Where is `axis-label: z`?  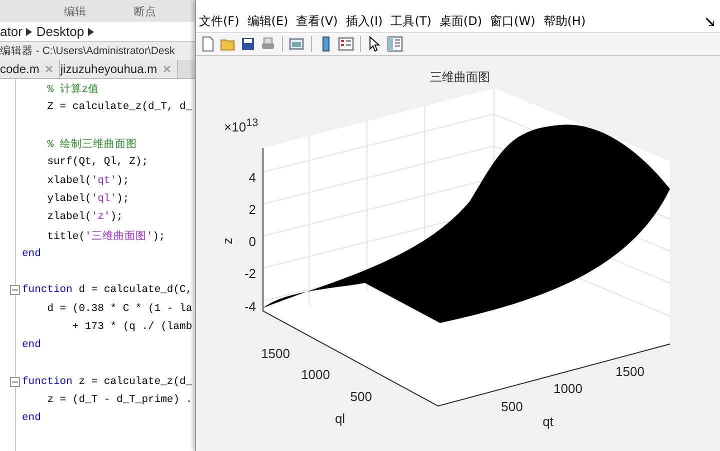
axis-label: z is located at coordinates (227, 241).